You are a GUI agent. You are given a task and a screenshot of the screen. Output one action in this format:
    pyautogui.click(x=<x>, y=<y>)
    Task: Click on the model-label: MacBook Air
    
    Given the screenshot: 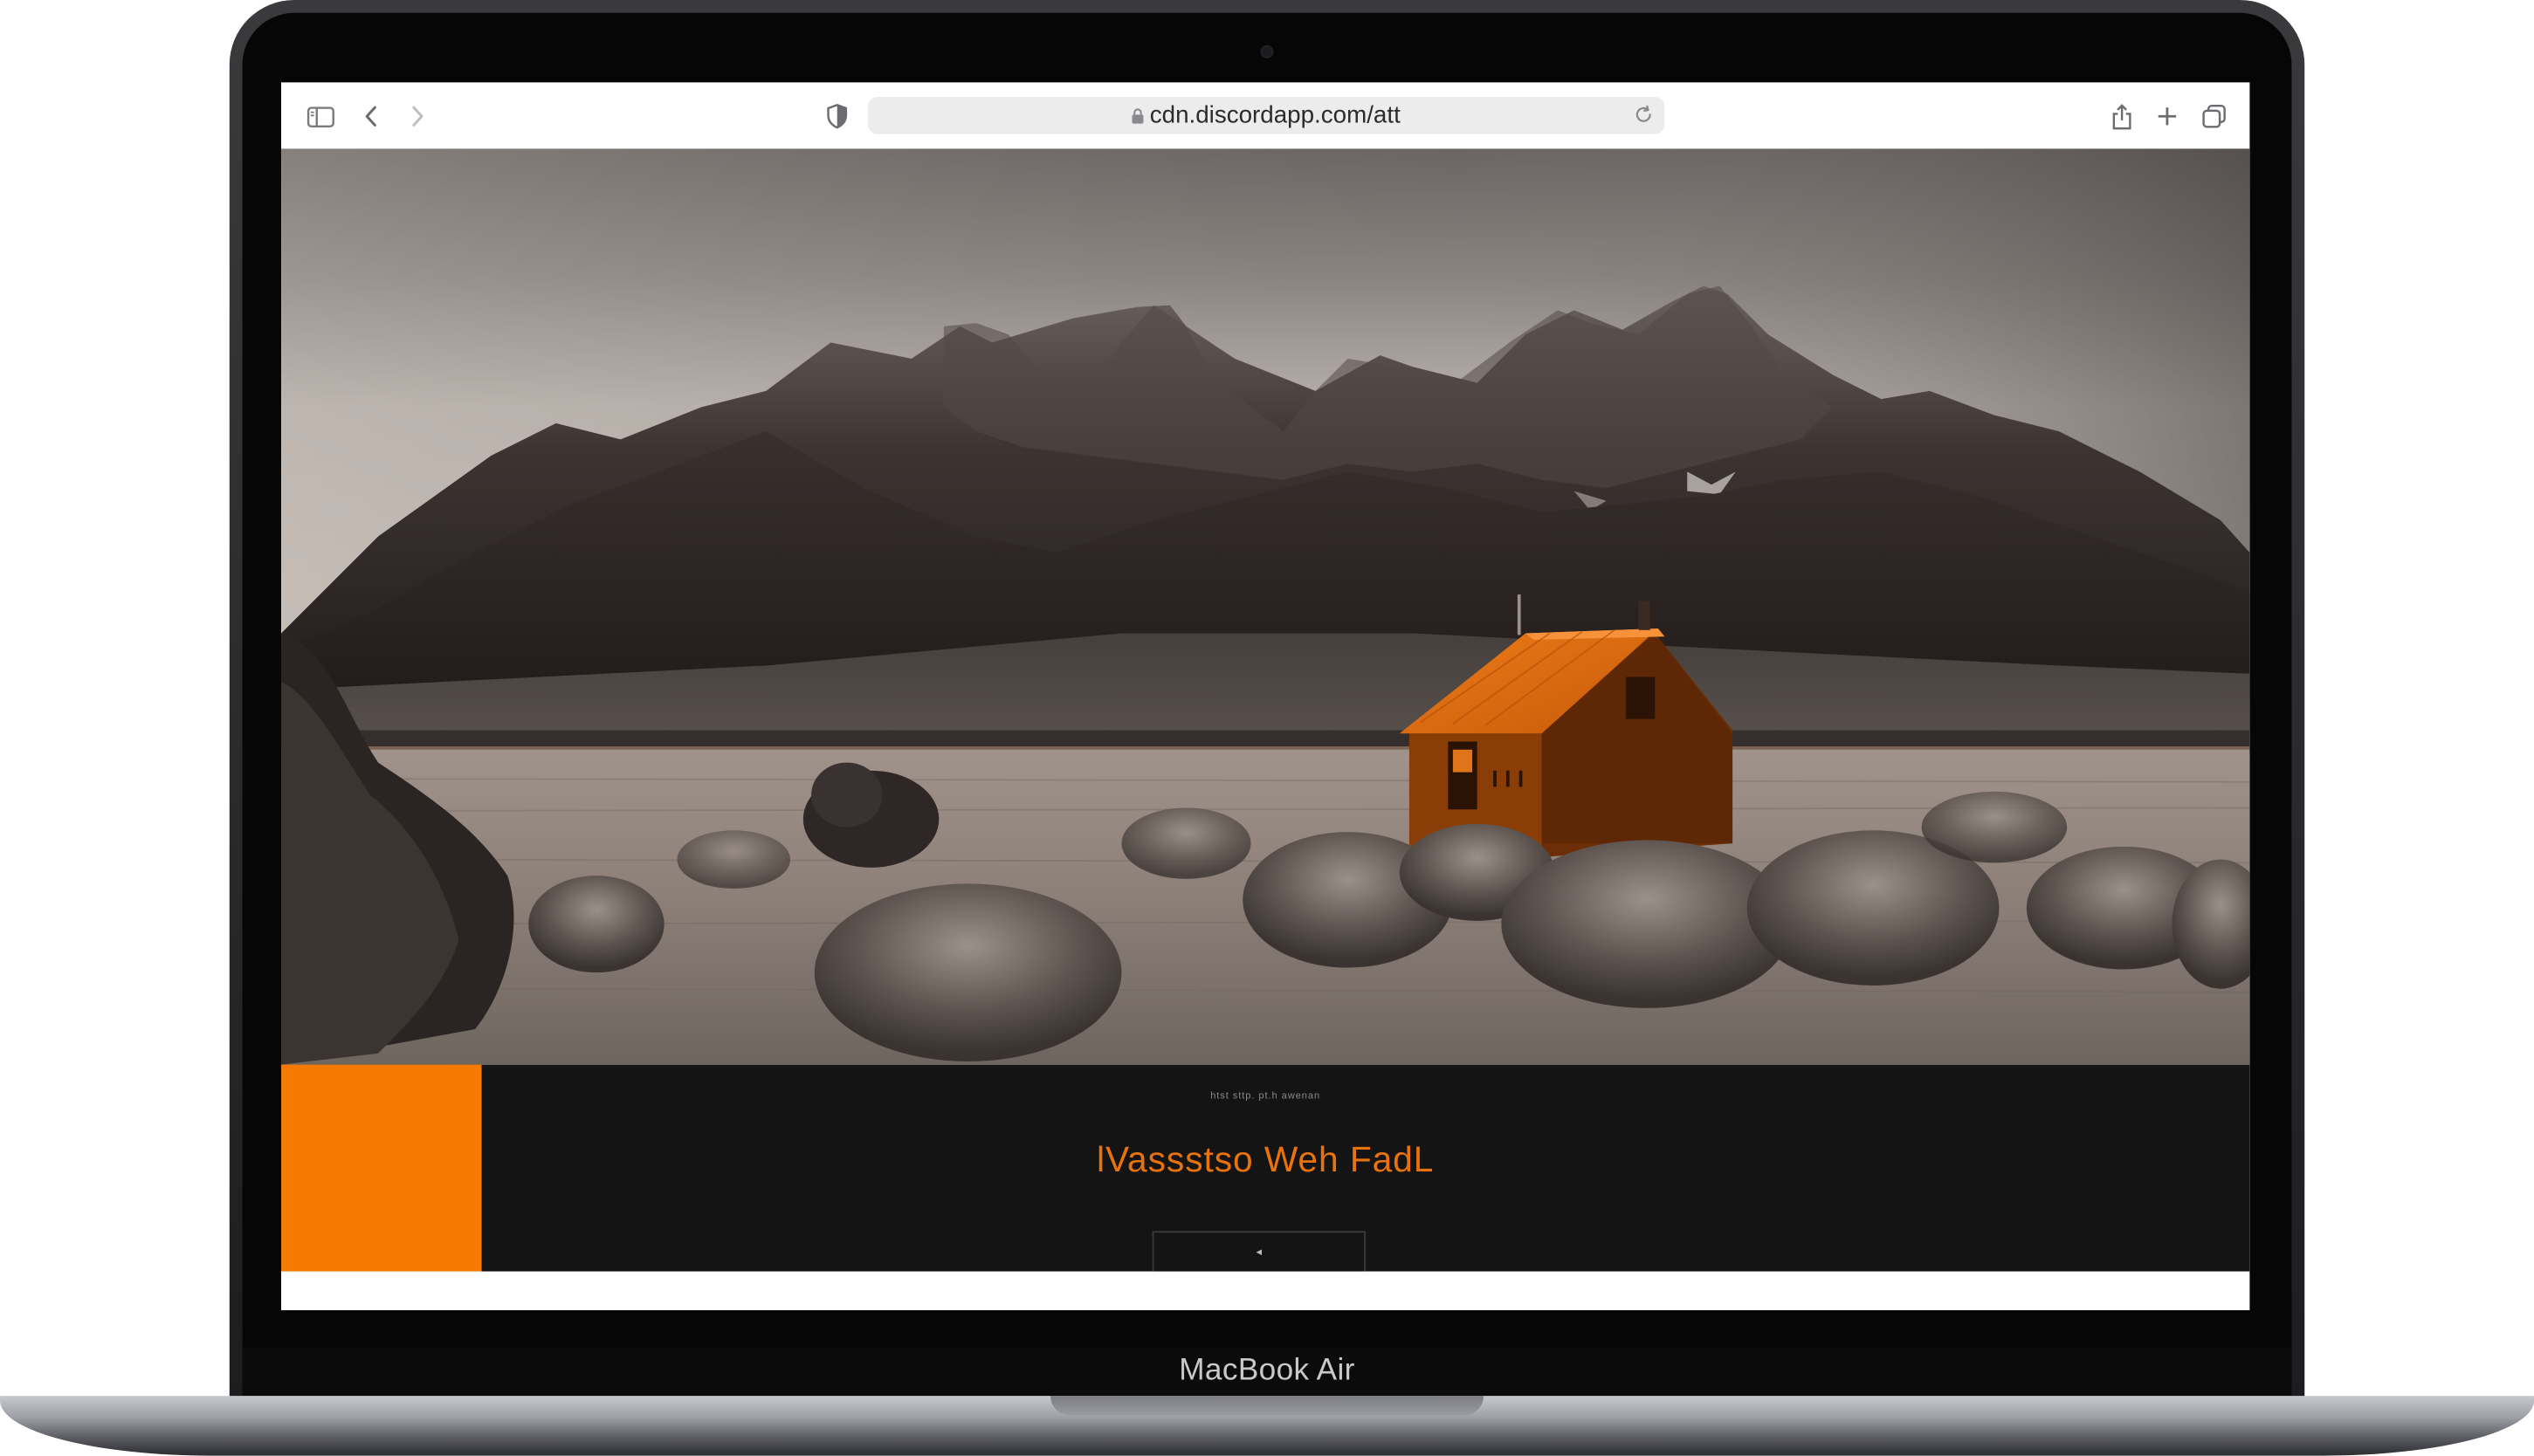 What is the action you would take?
    pyautogui.click(x=1267, y=1370)
    